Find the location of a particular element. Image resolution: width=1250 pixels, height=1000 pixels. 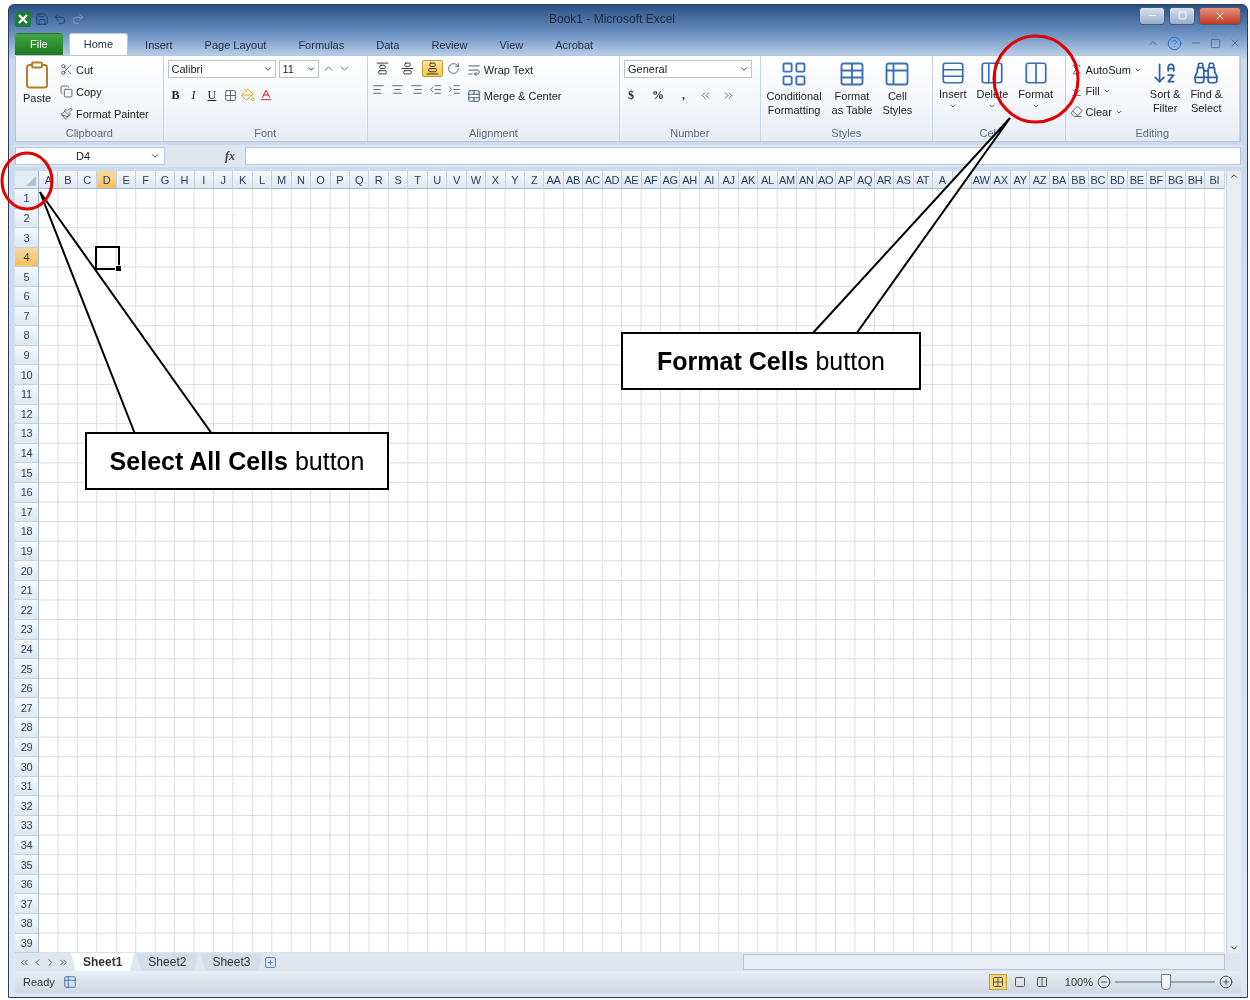

column-header: BE is located at coordinates (1137, 180).